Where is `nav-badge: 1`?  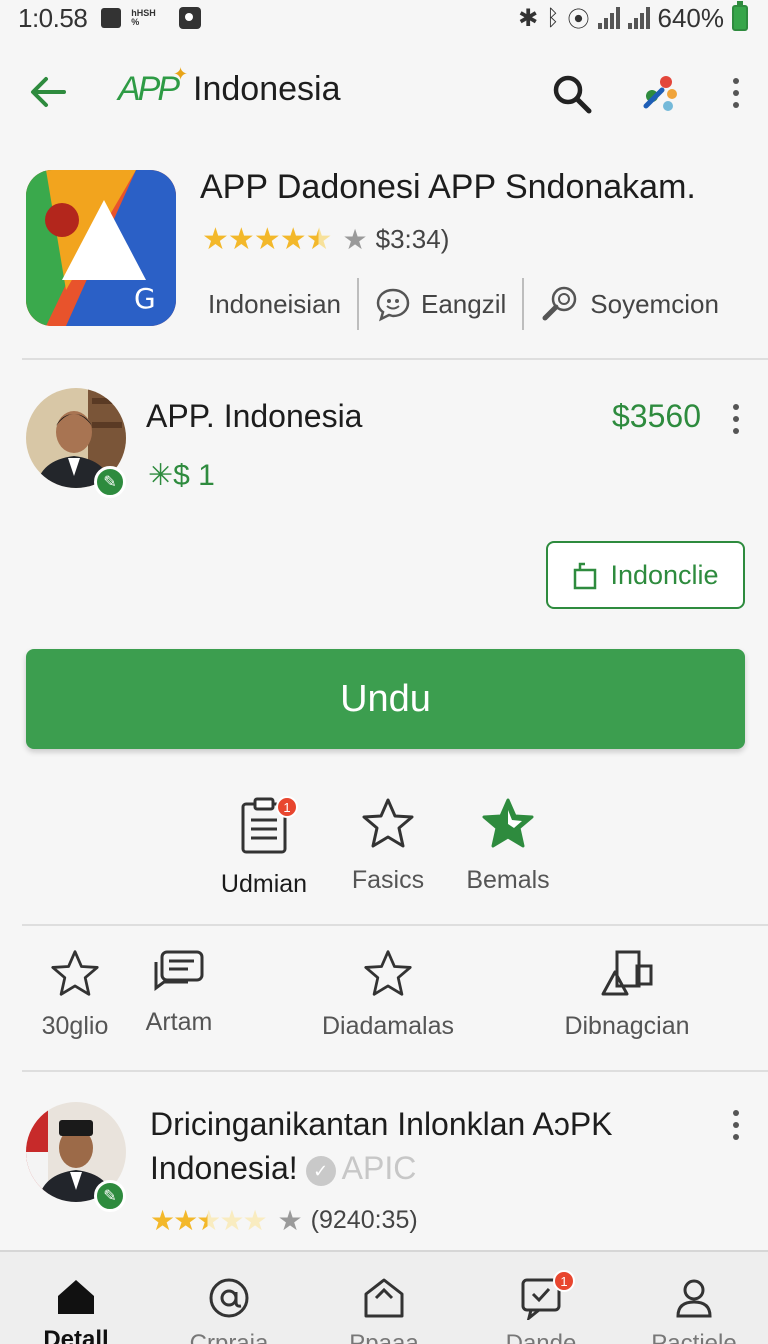 nav-badge: 1 is located at coordinates (564, 1281).